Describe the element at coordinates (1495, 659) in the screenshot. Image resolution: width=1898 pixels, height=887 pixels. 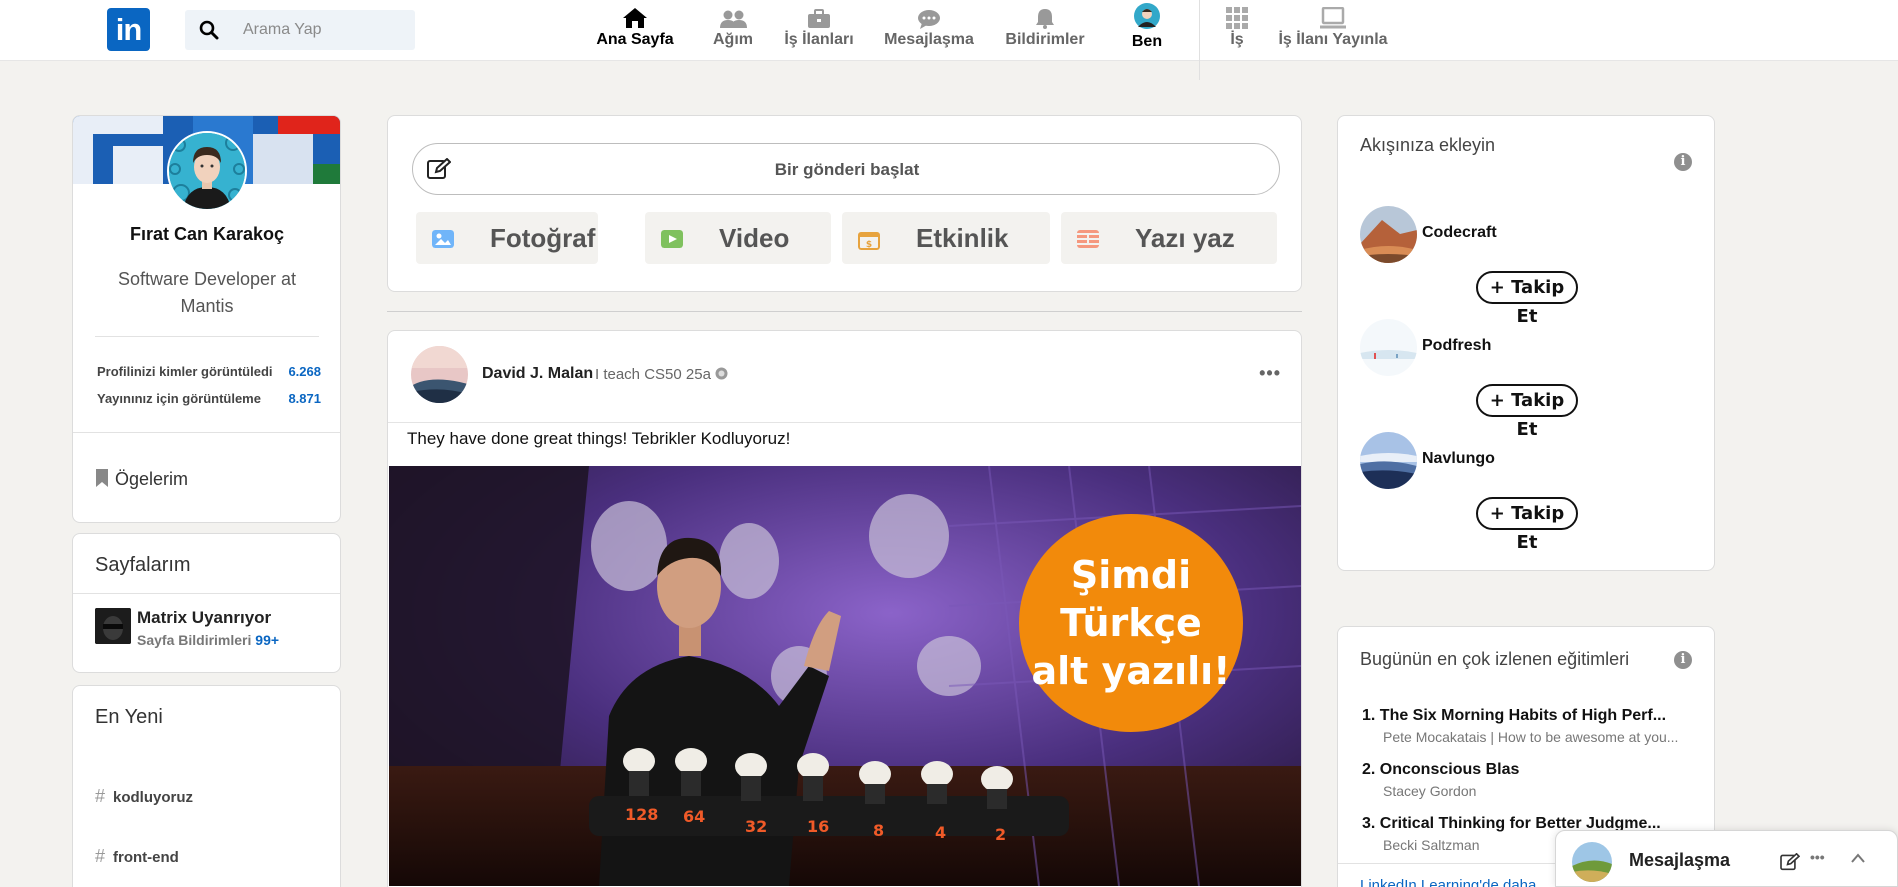
I see `top-courses-title: Bugünün en çok izlenen eğitimleri` at that location.